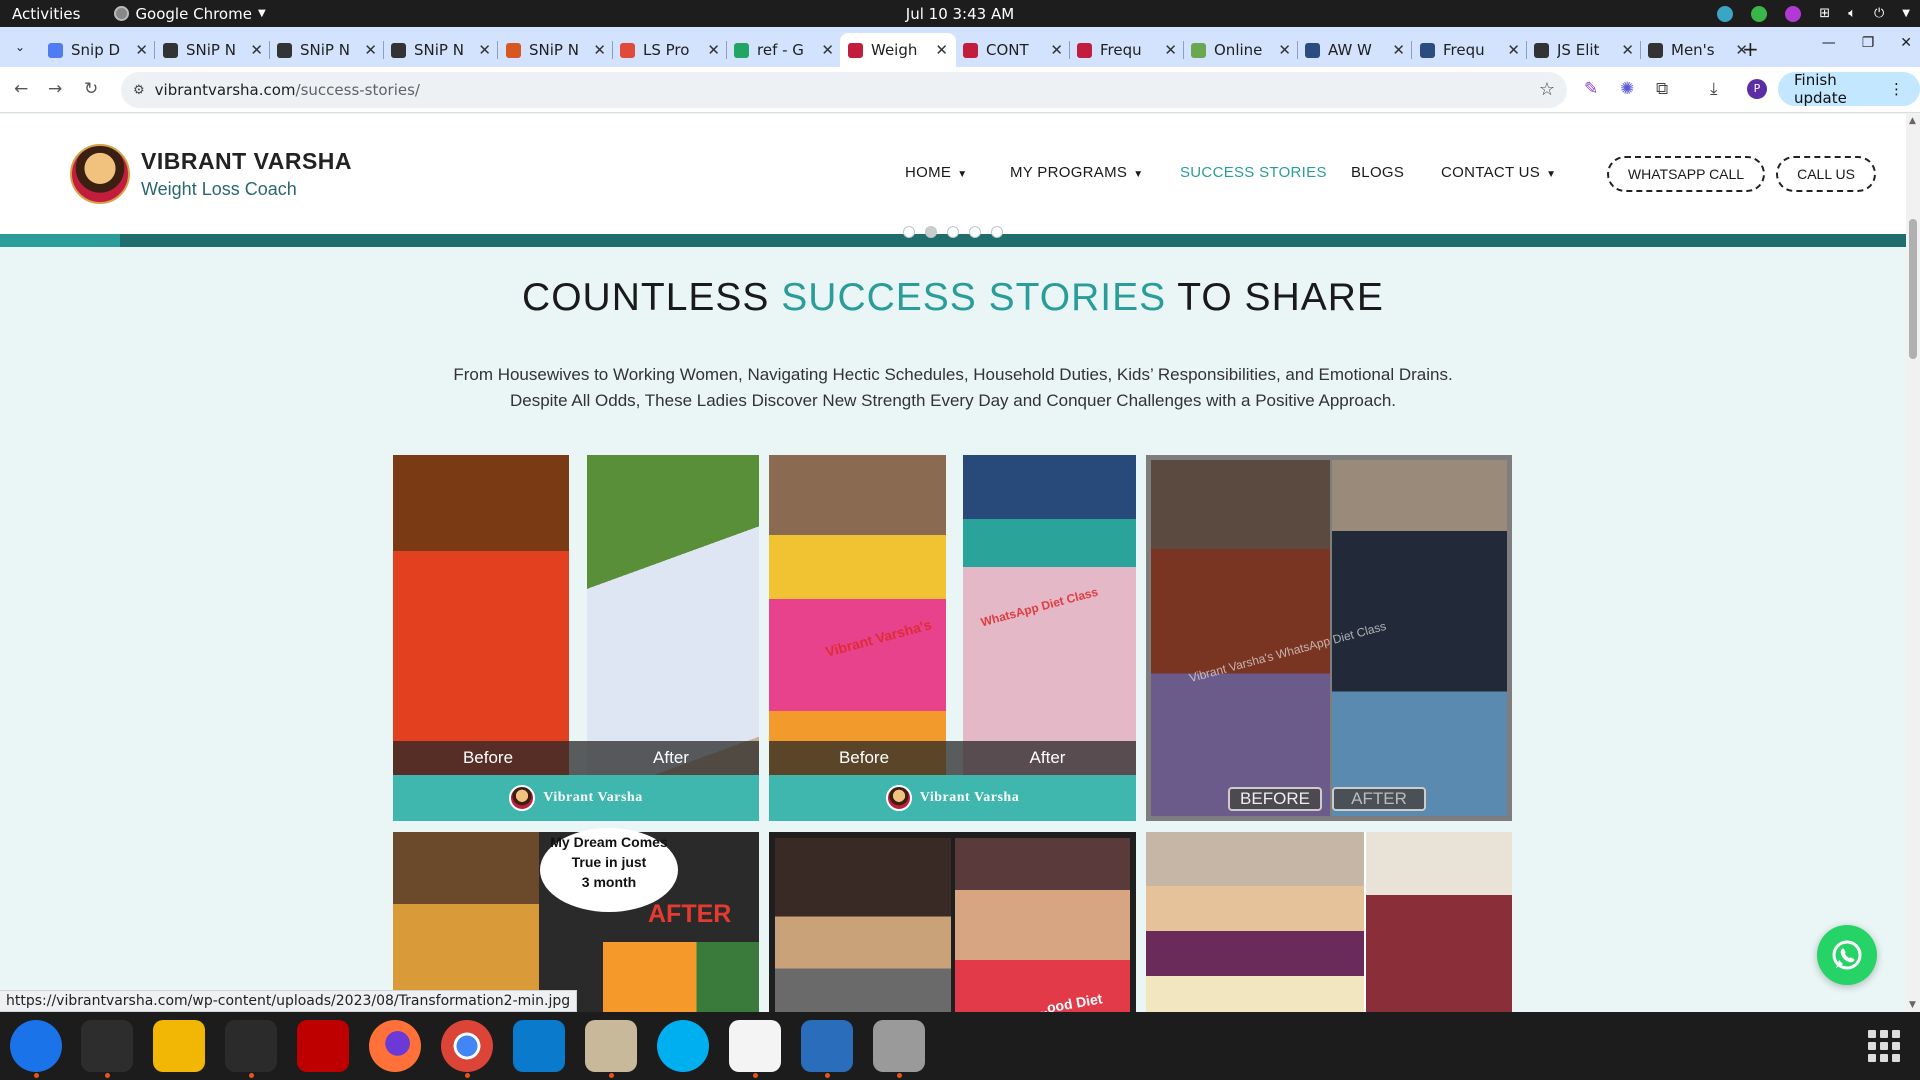 The height and width of the screenshot is (1080, 1920). Describe the element at coordinates (898, 50) in the screenshot. I see `browser-tab: Weigh ✕` at that location.